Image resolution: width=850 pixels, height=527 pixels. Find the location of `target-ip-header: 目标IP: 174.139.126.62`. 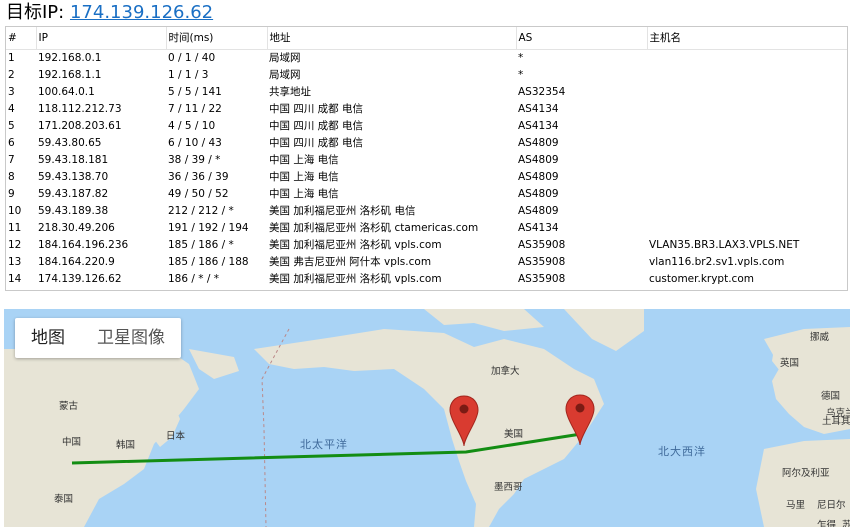

target-ip-header: 目标IP: 174.139.126.62 is located at coordinates (109, 13).